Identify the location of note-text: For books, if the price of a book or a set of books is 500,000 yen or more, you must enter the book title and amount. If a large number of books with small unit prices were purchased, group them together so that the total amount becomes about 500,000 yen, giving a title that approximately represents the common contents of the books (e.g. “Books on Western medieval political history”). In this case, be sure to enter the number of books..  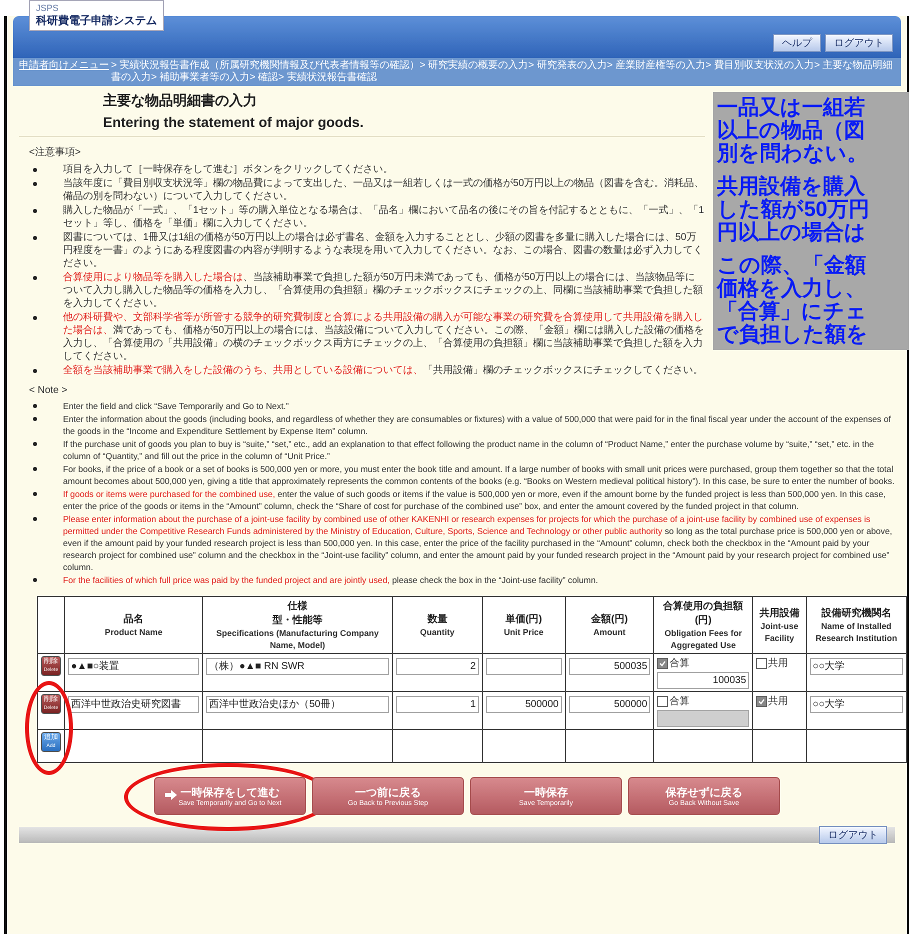
(479, 475).